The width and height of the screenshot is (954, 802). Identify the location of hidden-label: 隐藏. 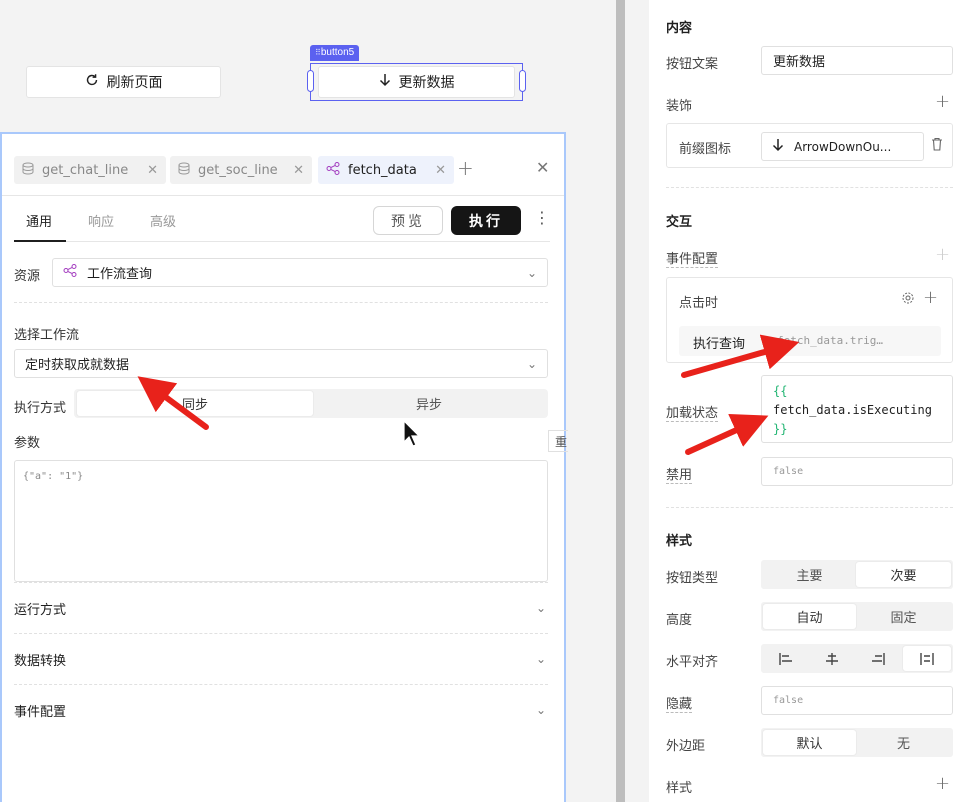
(679, 703).